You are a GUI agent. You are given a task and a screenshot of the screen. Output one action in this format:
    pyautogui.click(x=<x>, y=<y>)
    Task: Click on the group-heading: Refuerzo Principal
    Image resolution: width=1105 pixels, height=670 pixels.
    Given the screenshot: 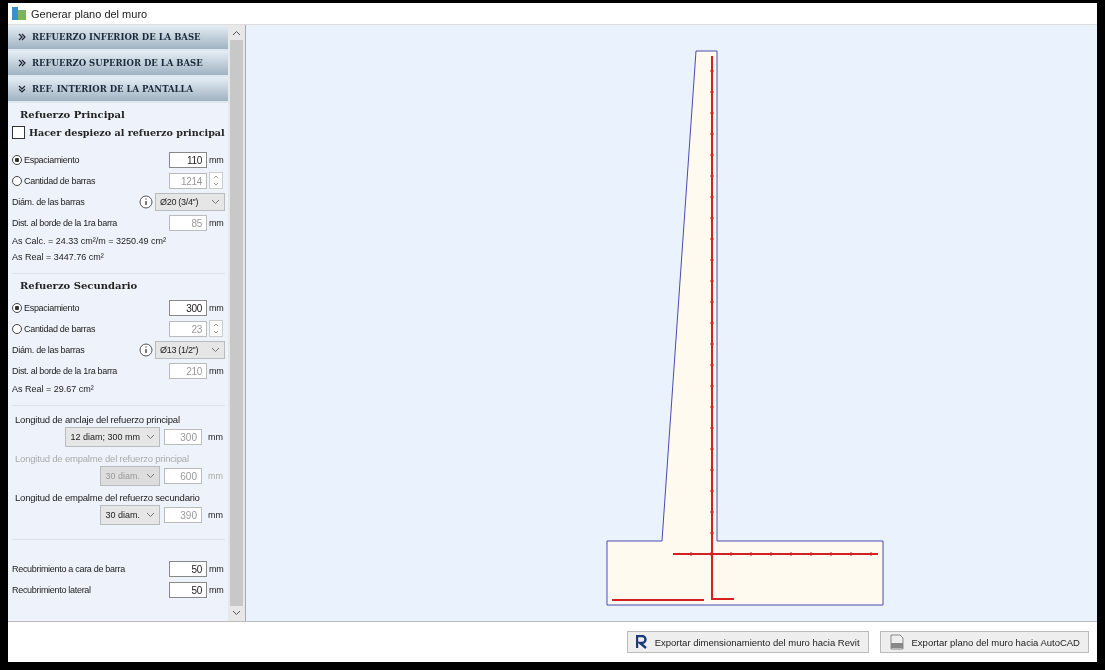 What is the action you would take?
    pyautogui.click(x=72, y=115)
    